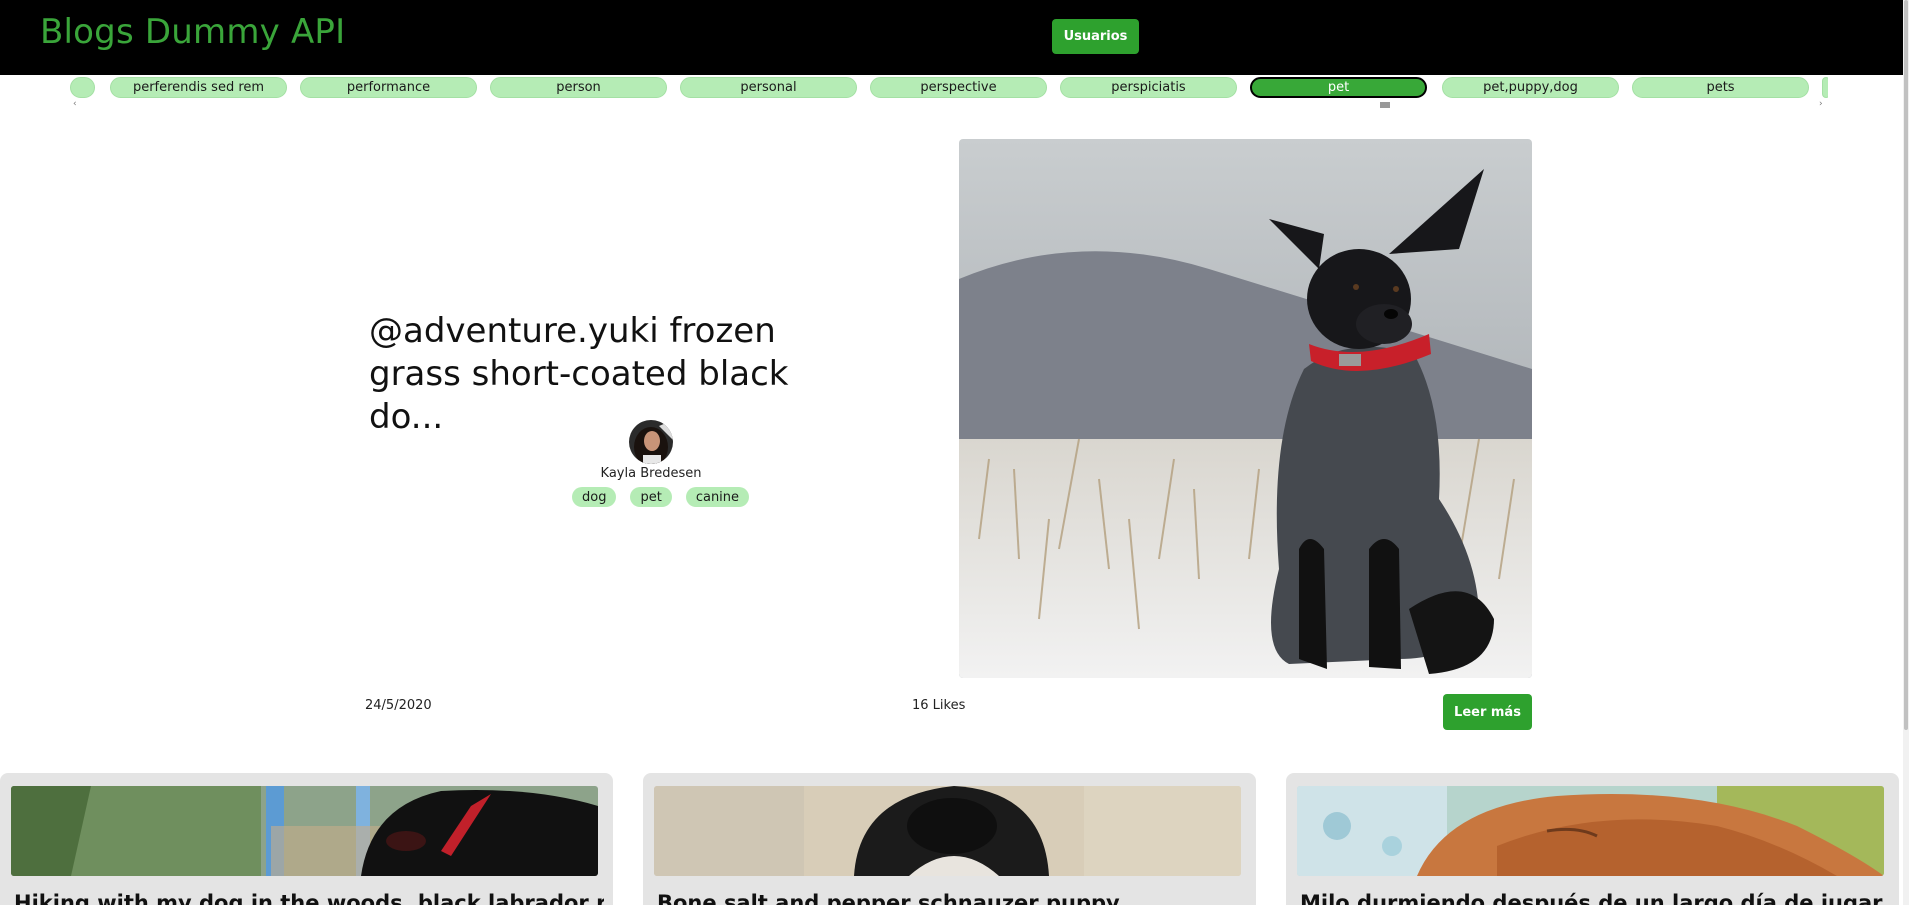 The height and width of the screenshot is (905, 1909). Describe the element at coordinates (578, 87) in the screenshot. I see `tag-chip: person` at that location.